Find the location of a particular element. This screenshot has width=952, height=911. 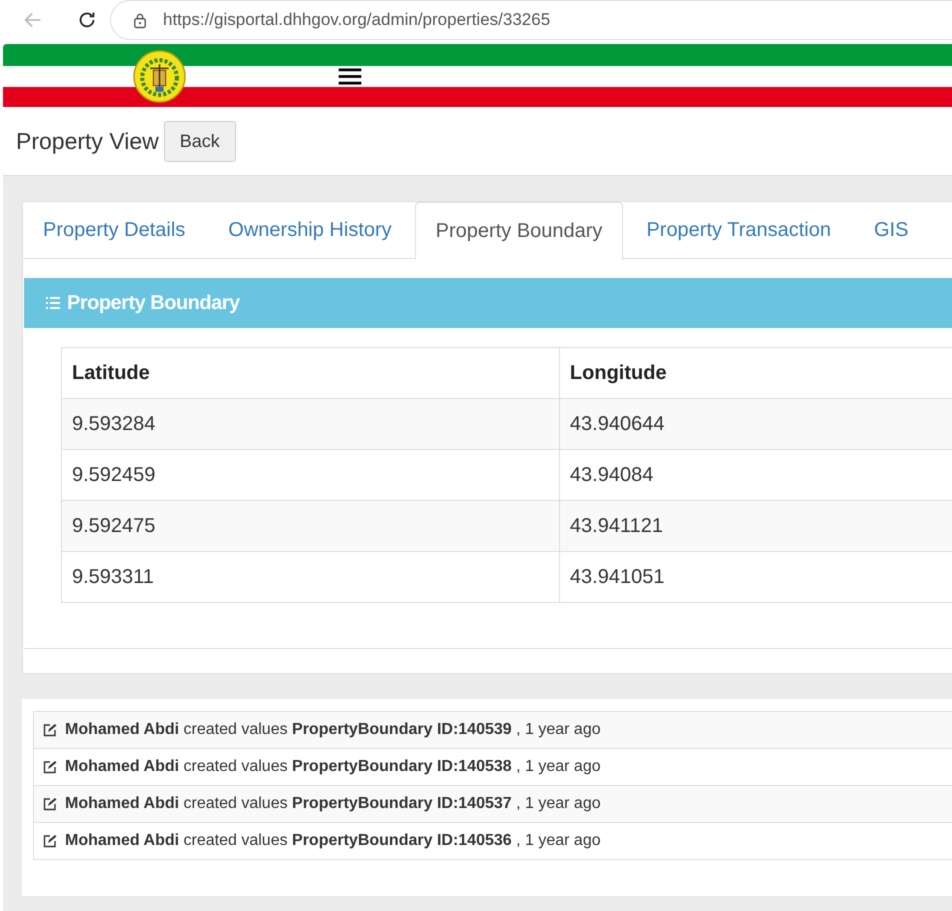

log-entry: Mohamed Abdi created values PropertyBoundary ID:140536 , 1 year ago is located at coordinates (333, 841).